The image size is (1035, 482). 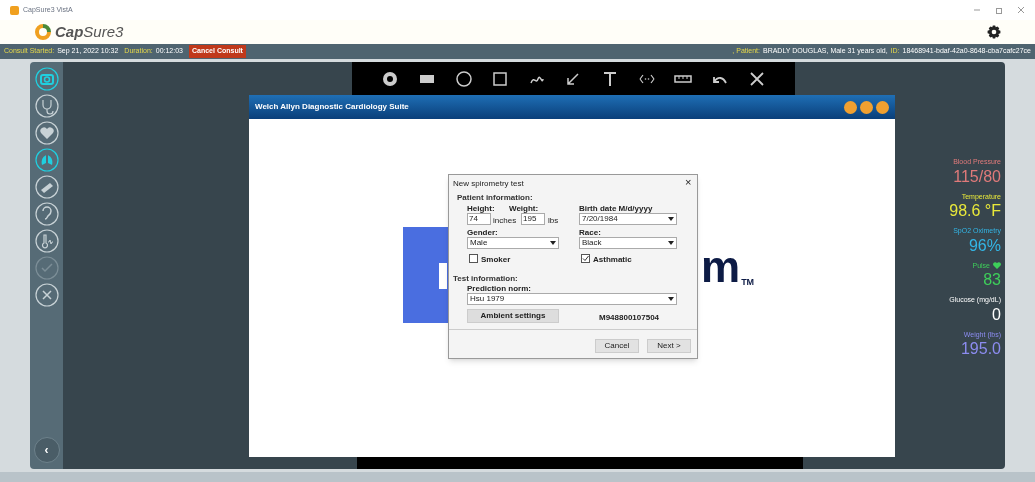 What do you see at coordinates (629, 318) in the screenshot?
I see `serial-number: M948800107504` at bounding box center [629, 318].